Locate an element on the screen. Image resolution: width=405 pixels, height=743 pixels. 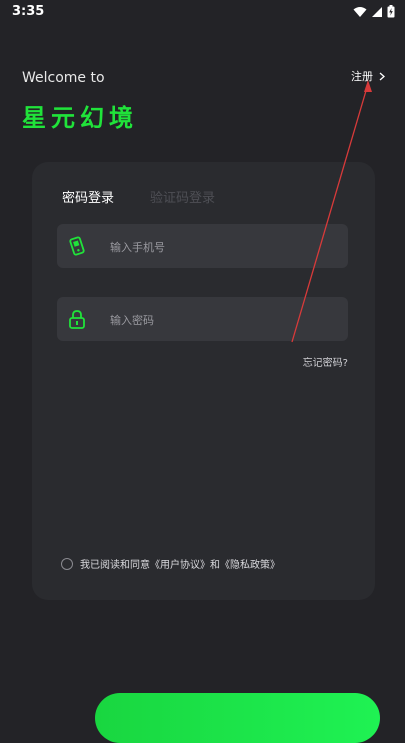
phone-field is located at coordinates (202, 247).